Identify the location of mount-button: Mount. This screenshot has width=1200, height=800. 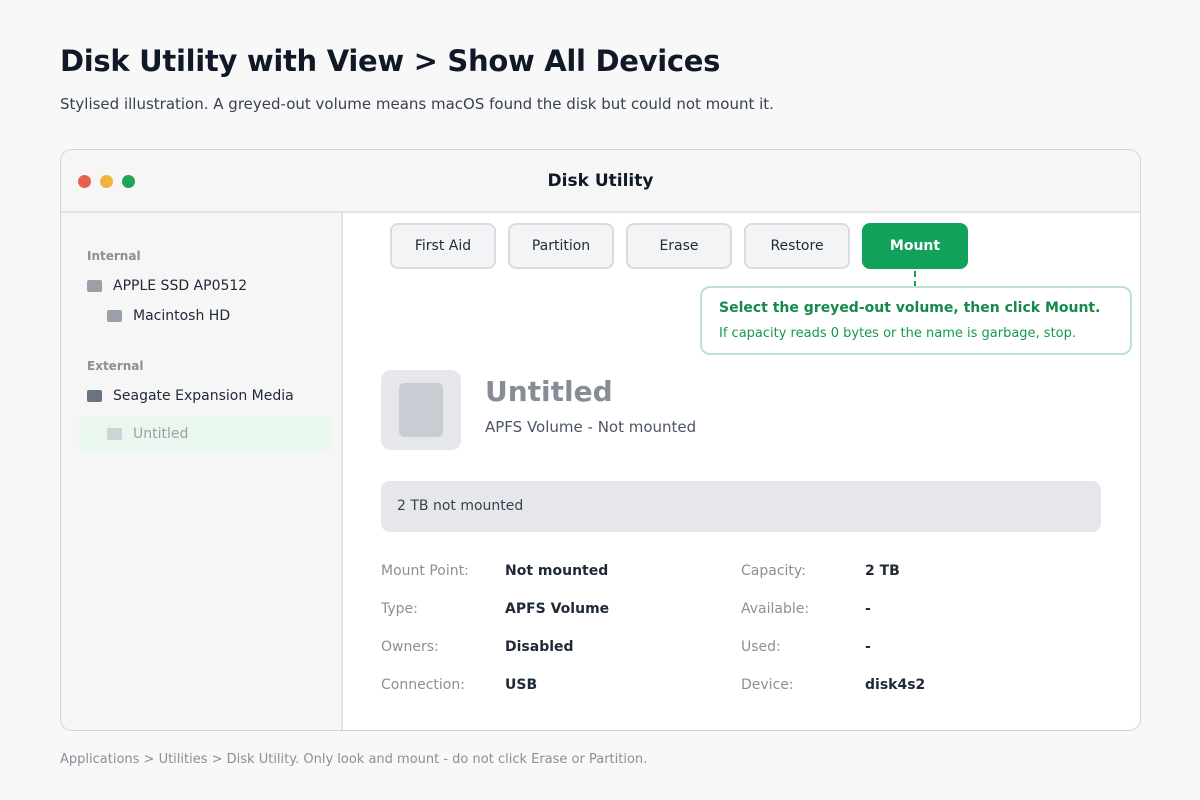
(915, 246).